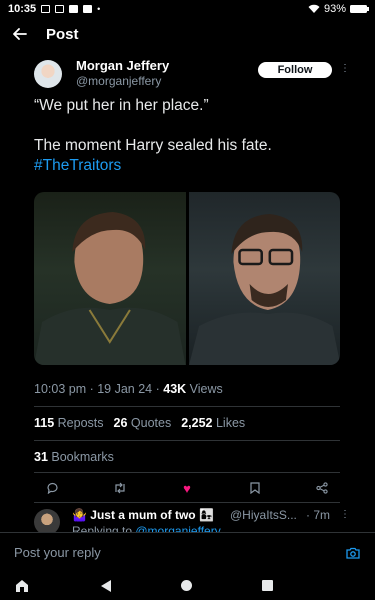  What do you see at coordinates (62, 34) in the screenshot?
I see `page-title: Post` at bounding box center [62, 34].